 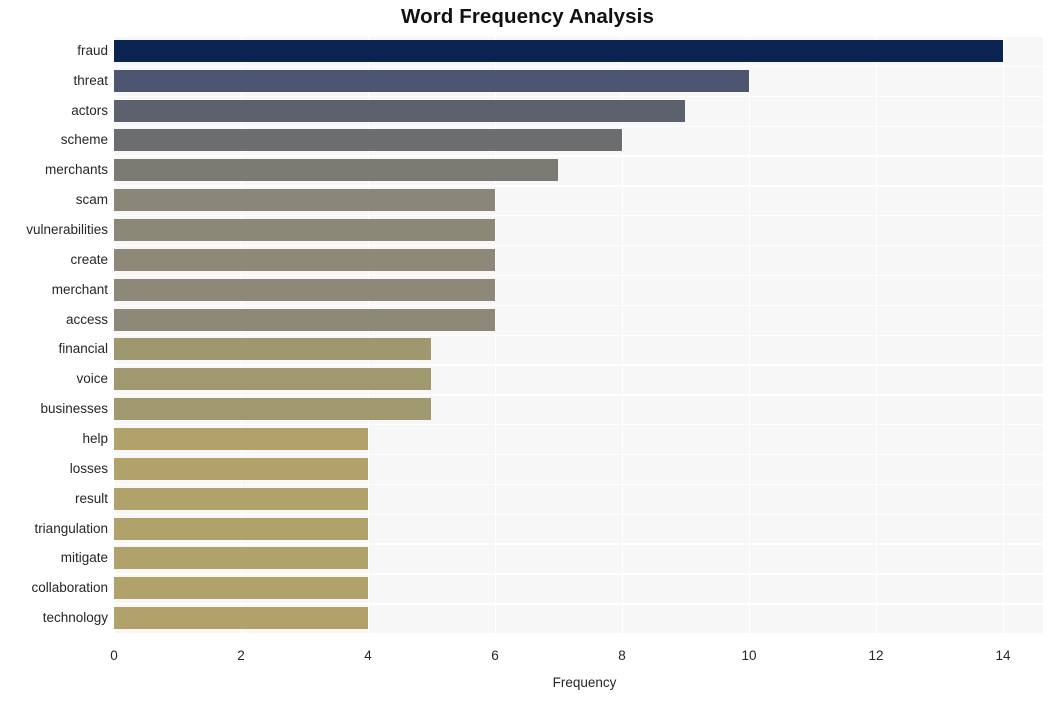 What do you see at coordinates (75, 618) in the screenshot?
I see `y-tick-label-technology: technology` at bounding box center [75, 618].